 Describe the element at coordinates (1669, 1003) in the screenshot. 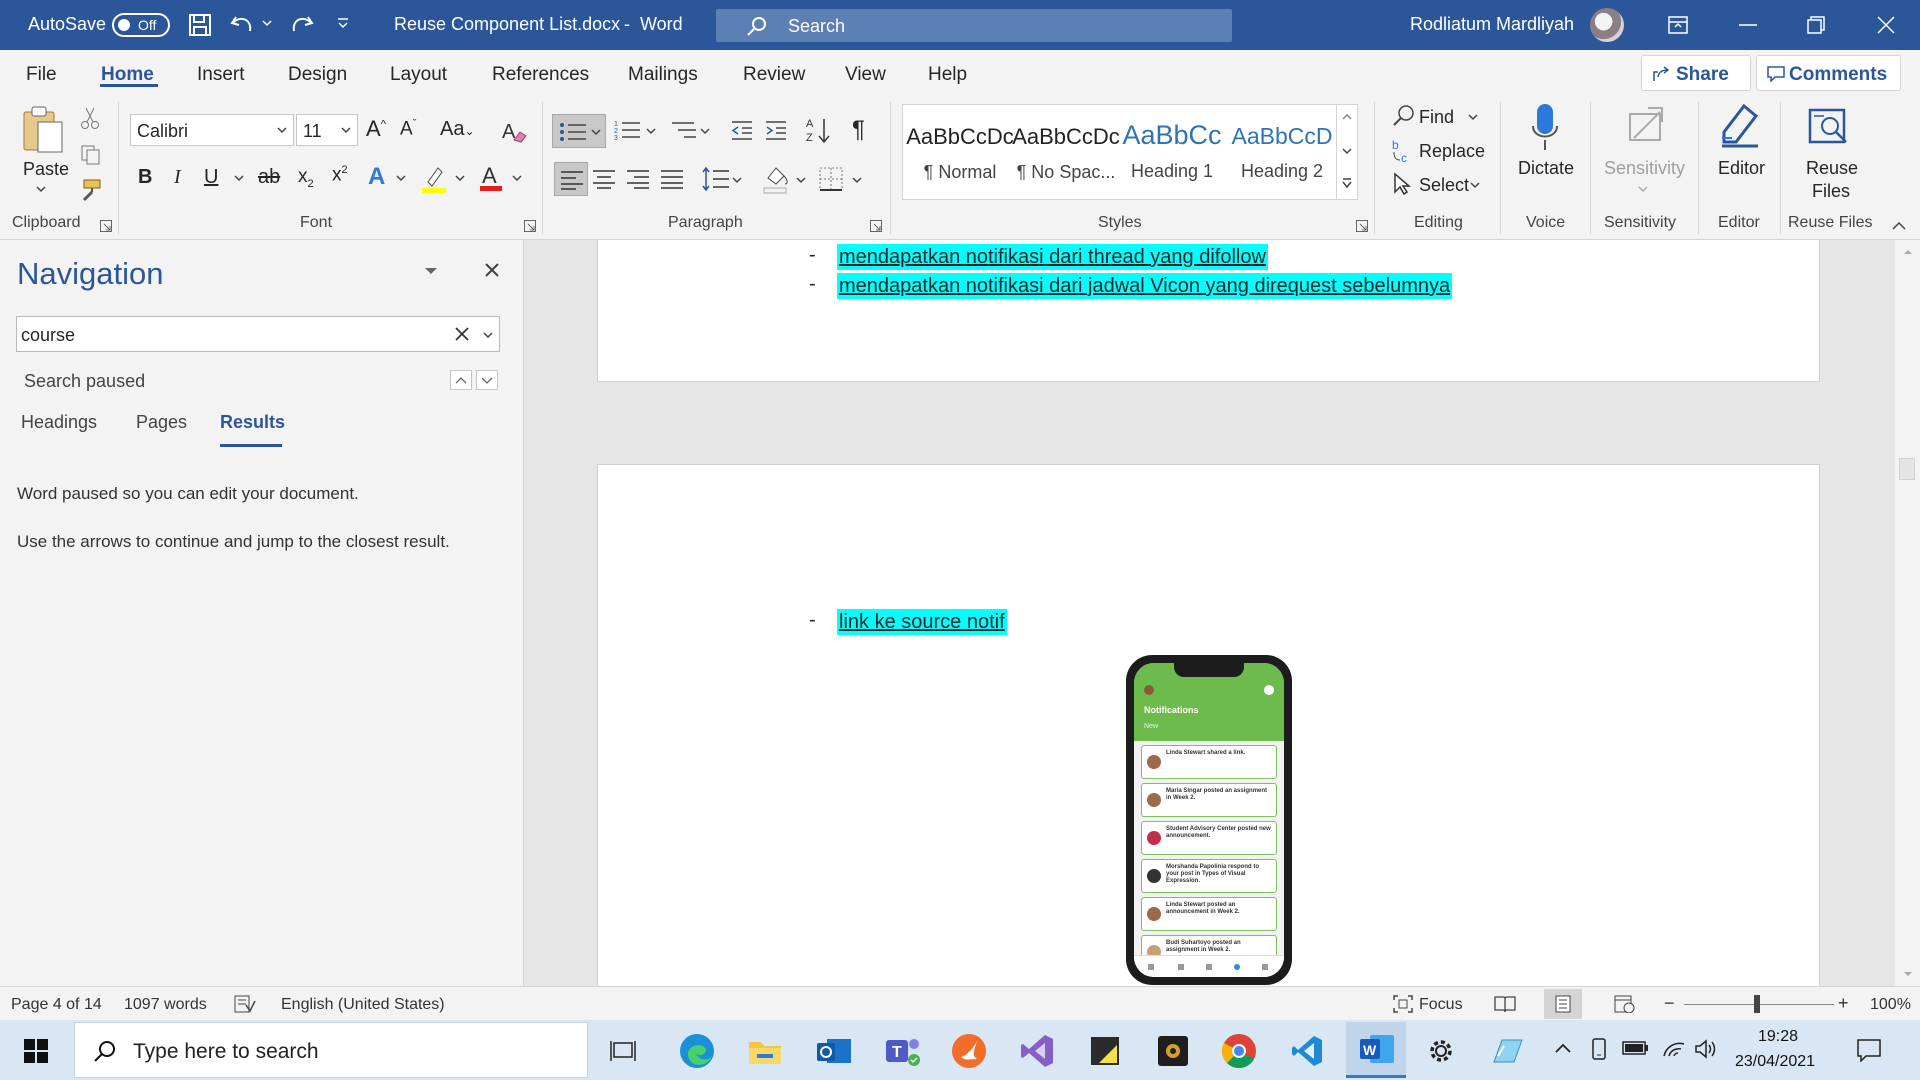

I see `zoom-out-button: −` at that location.